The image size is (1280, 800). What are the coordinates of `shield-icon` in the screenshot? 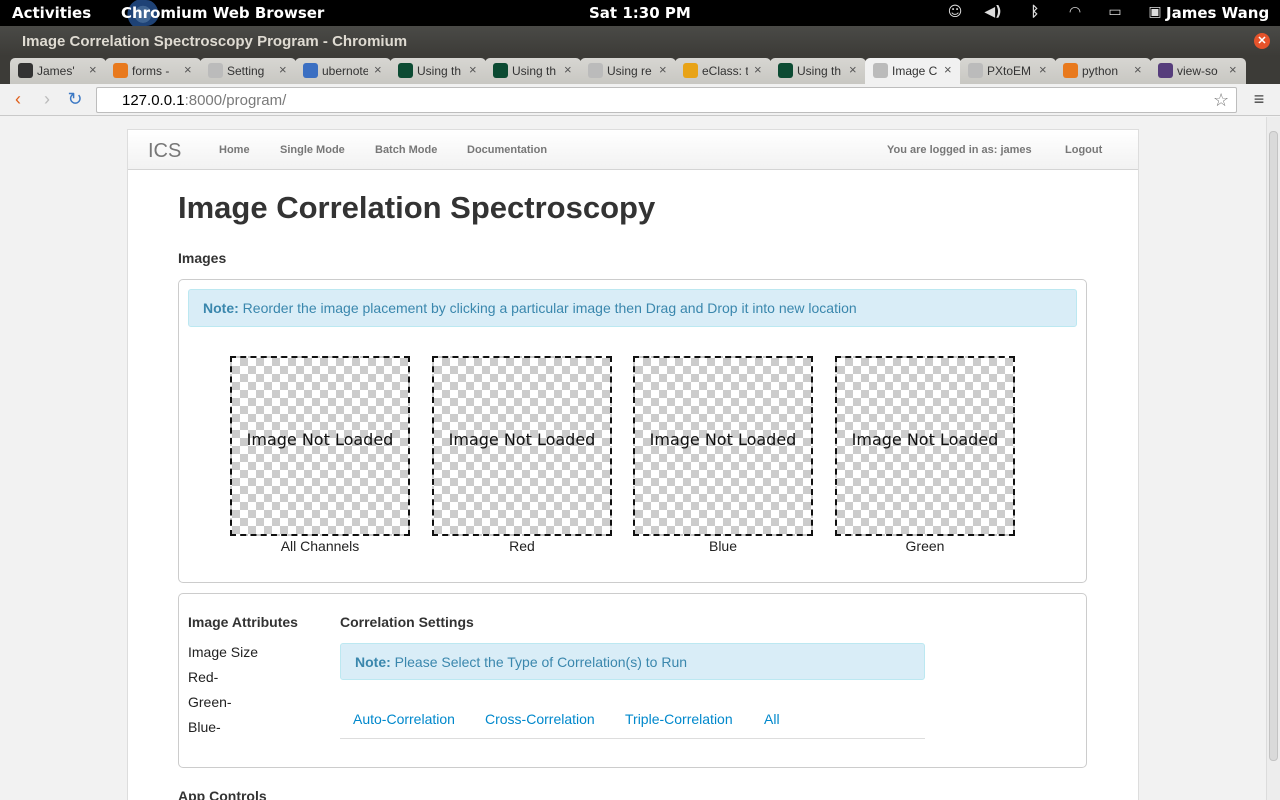 It's located at (310, 70).